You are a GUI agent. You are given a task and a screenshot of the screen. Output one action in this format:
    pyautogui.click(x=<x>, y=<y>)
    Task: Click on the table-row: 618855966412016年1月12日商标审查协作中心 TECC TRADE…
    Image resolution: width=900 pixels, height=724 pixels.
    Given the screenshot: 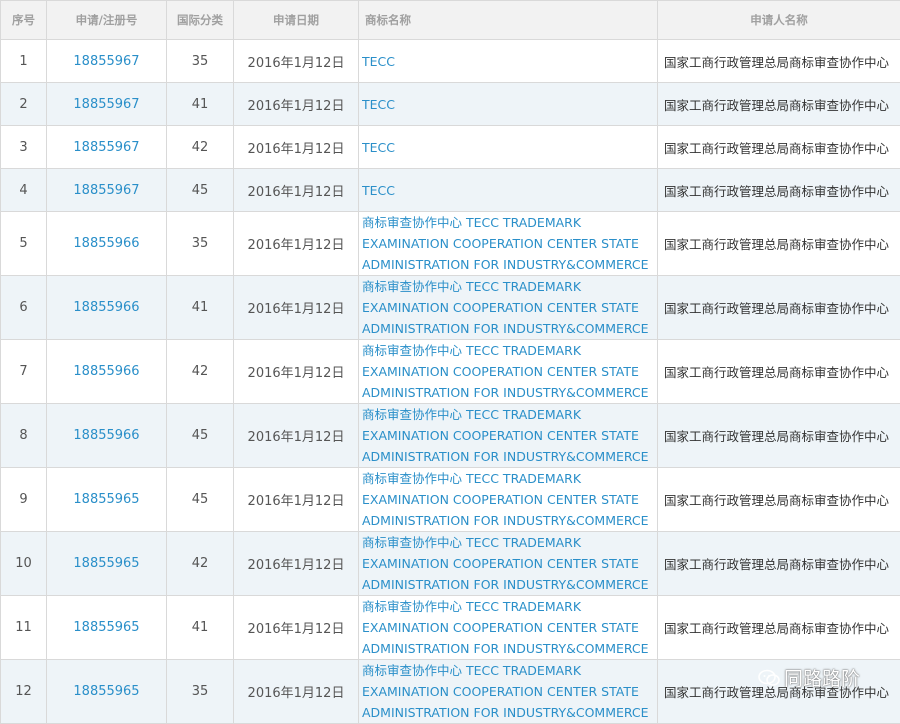 What is the action you would take?
    pyautogui.click(x=450, y=308)
    